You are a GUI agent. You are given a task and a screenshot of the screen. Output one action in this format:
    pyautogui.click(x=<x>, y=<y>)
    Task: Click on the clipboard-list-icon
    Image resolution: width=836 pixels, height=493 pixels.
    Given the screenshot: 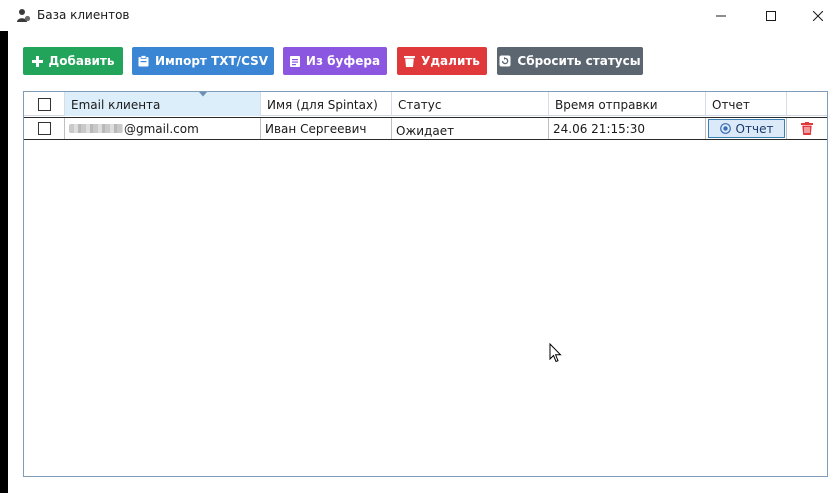 What is the action you would take?
    pyautogui.click(x=294, y=61)
    